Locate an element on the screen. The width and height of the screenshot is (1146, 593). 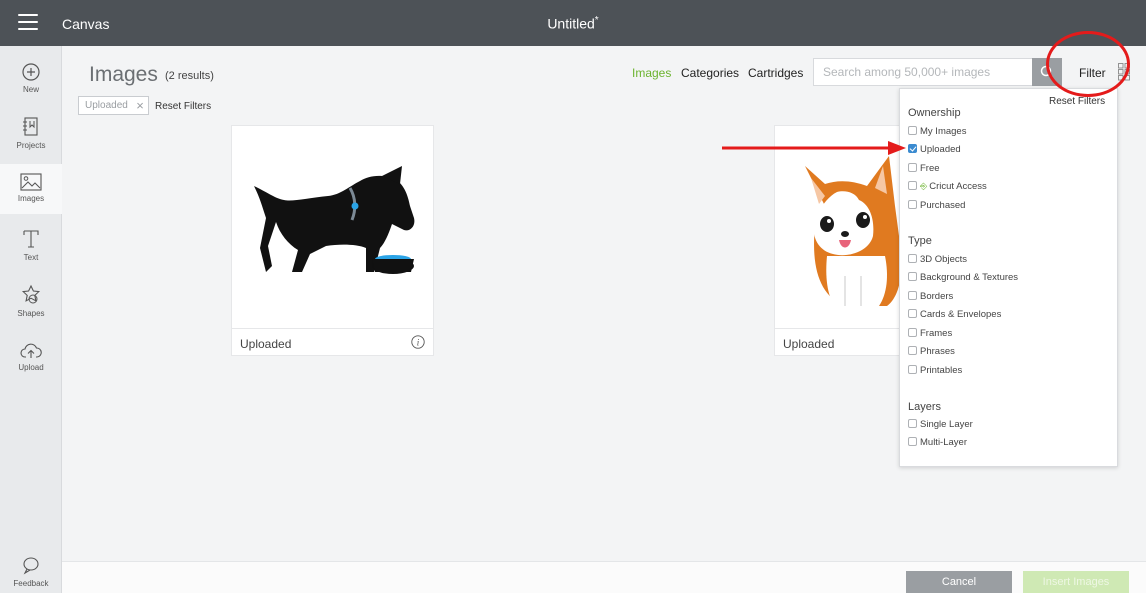
plus-circle-icon is located at coordinates (31, 72).